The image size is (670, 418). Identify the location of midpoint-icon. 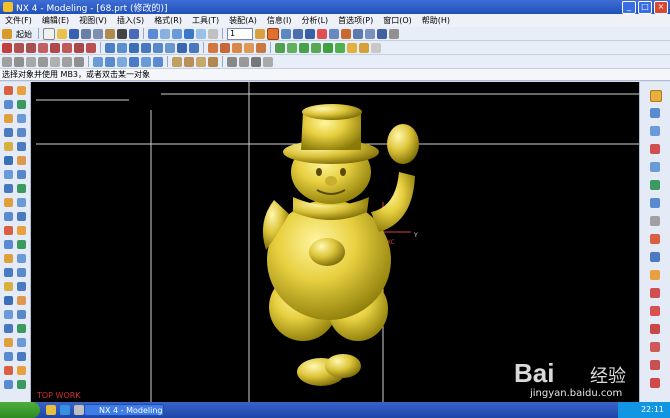
(655, 329).